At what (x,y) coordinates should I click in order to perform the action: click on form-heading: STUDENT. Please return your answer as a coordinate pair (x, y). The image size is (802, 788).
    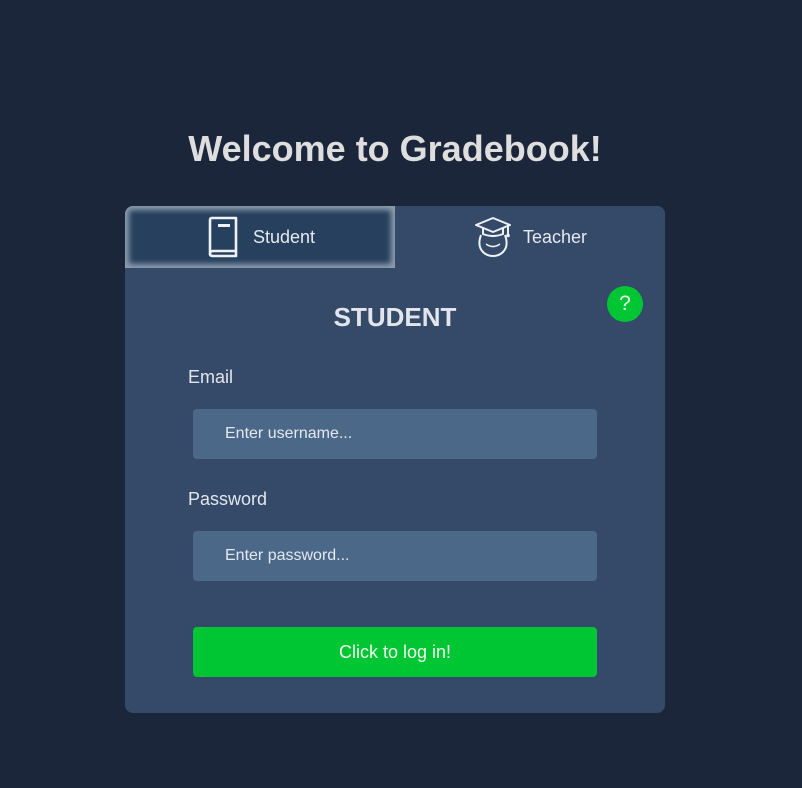
    Looking at the image, I should click on (395, 317).